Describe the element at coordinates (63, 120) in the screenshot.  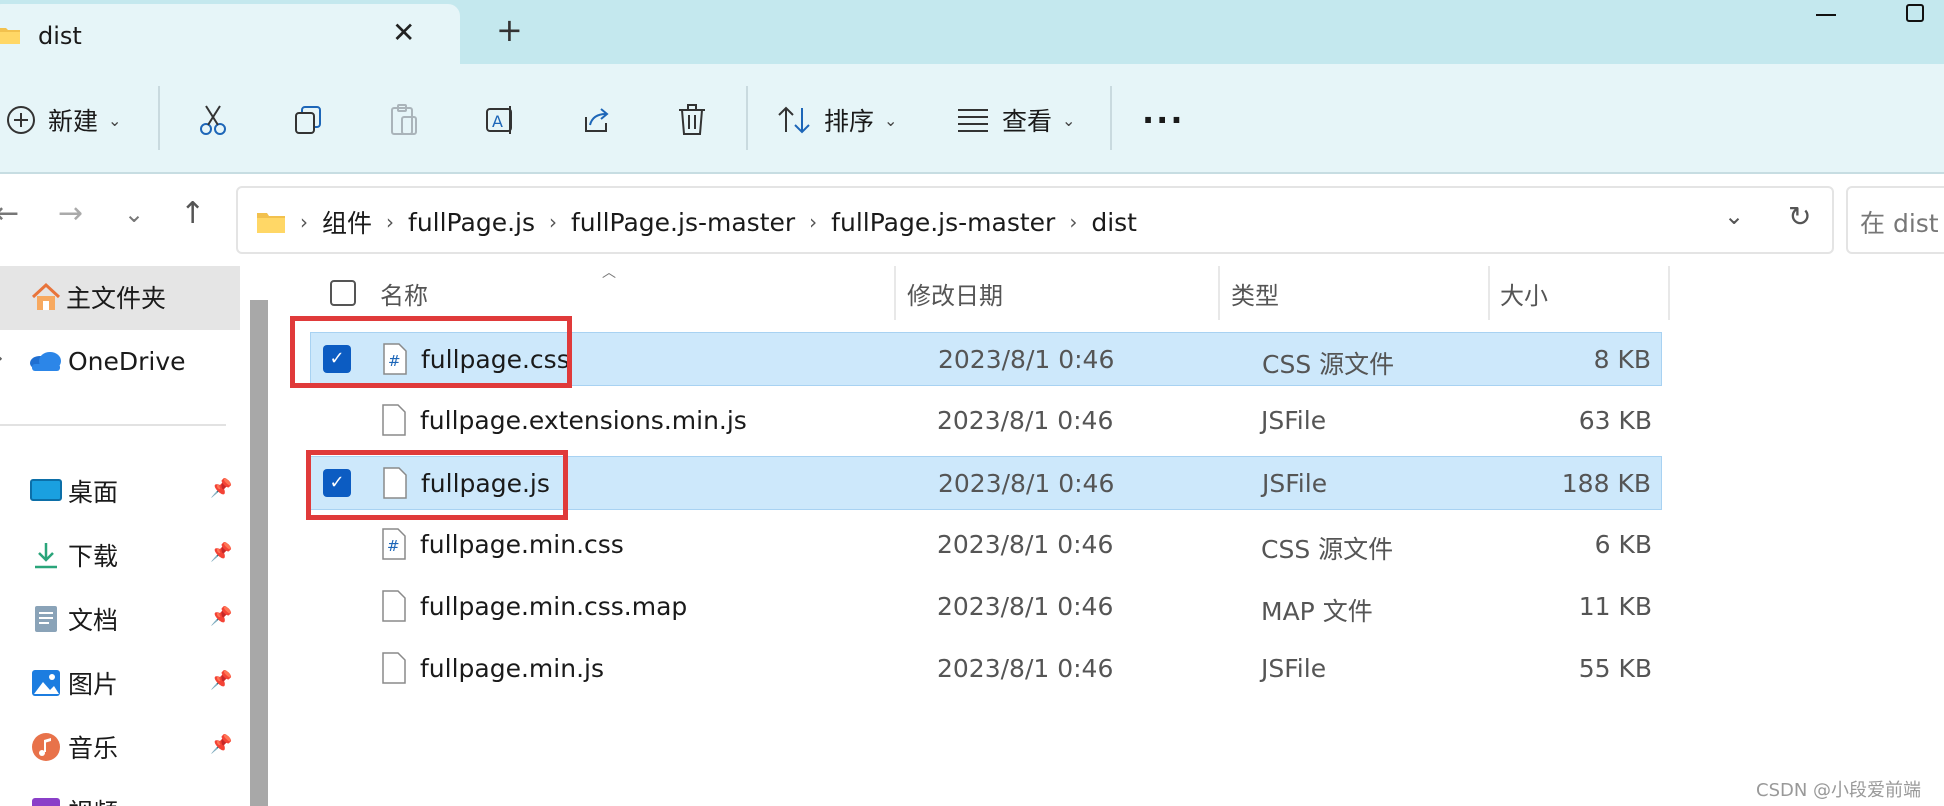
I see `new-button: 新建 ⌄` at that location.